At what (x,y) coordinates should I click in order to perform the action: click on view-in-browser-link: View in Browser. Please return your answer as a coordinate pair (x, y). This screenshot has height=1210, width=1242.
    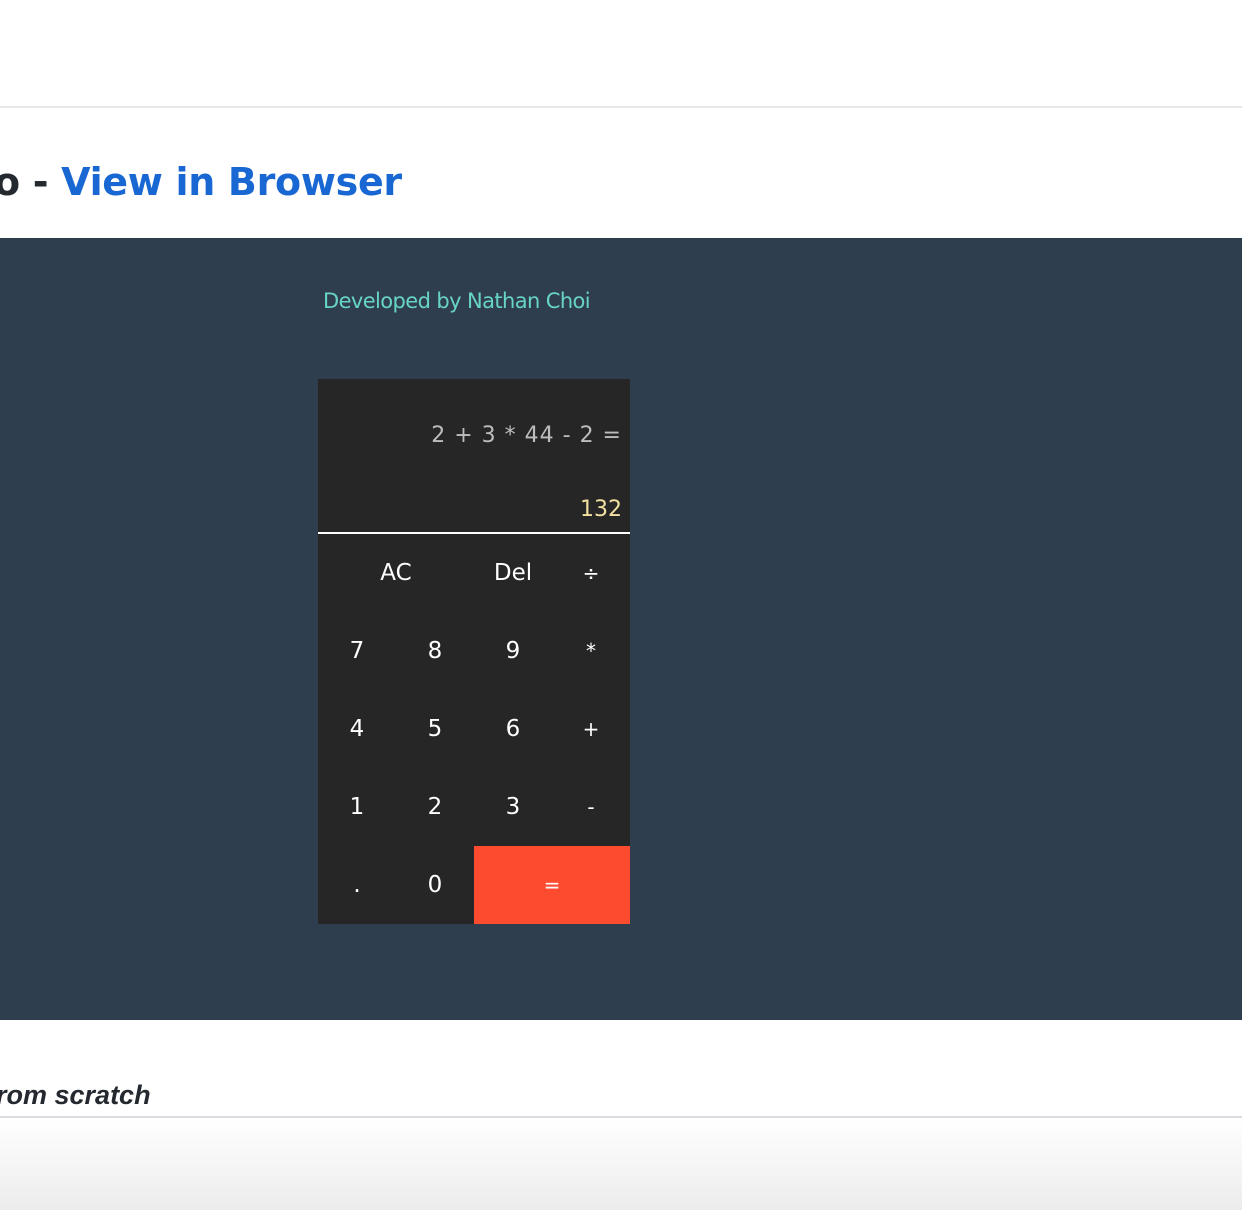
    Looking at the image, I should click on (231, 182).